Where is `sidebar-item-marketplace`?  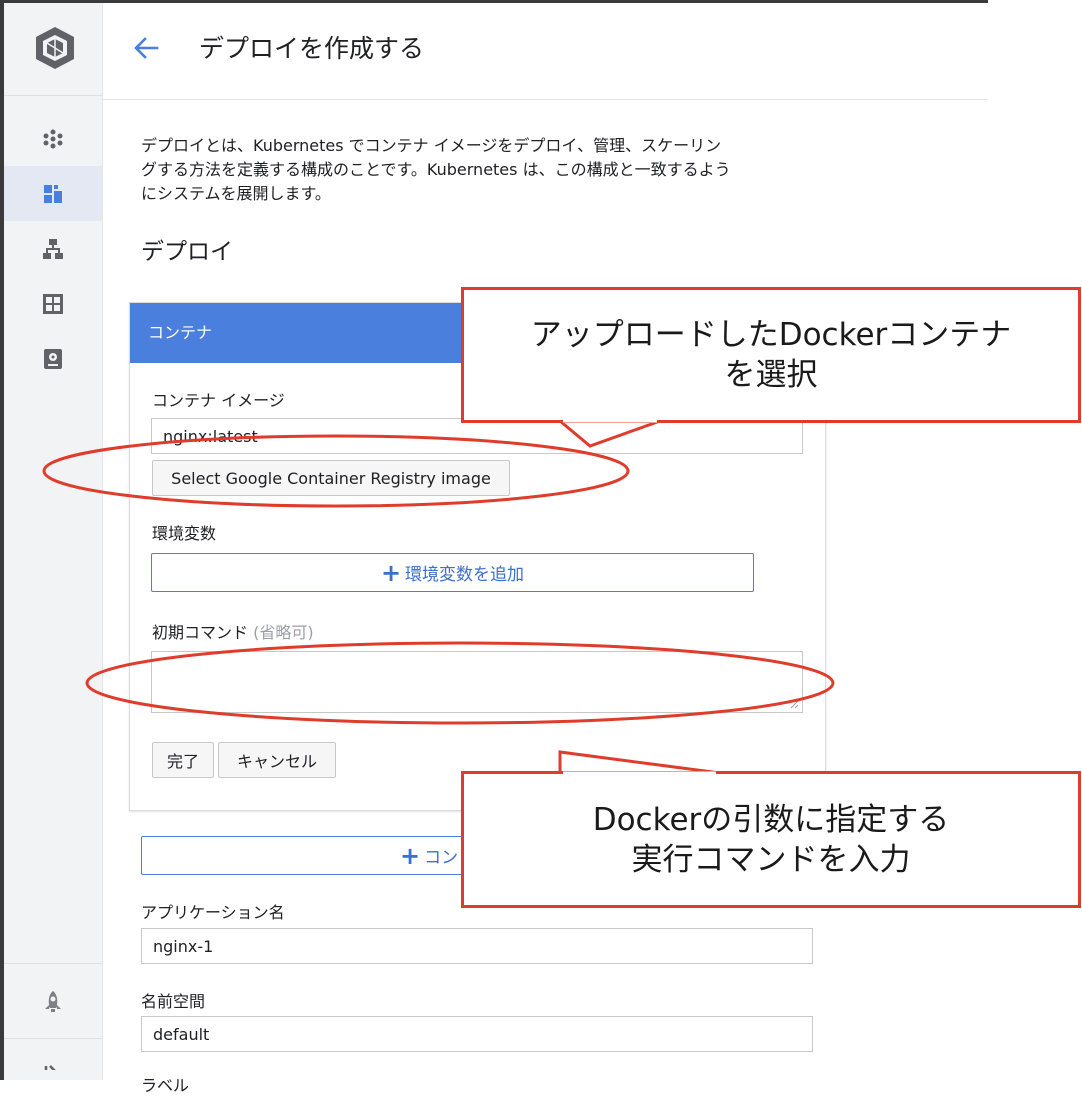
sidebar-item-marketplace is located at coordinates (53, 1001).